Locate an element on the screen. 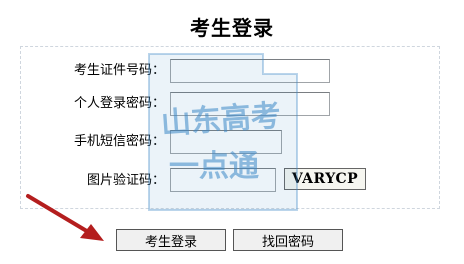  page-title: 考生登录 is located at coordinates (232, 28).